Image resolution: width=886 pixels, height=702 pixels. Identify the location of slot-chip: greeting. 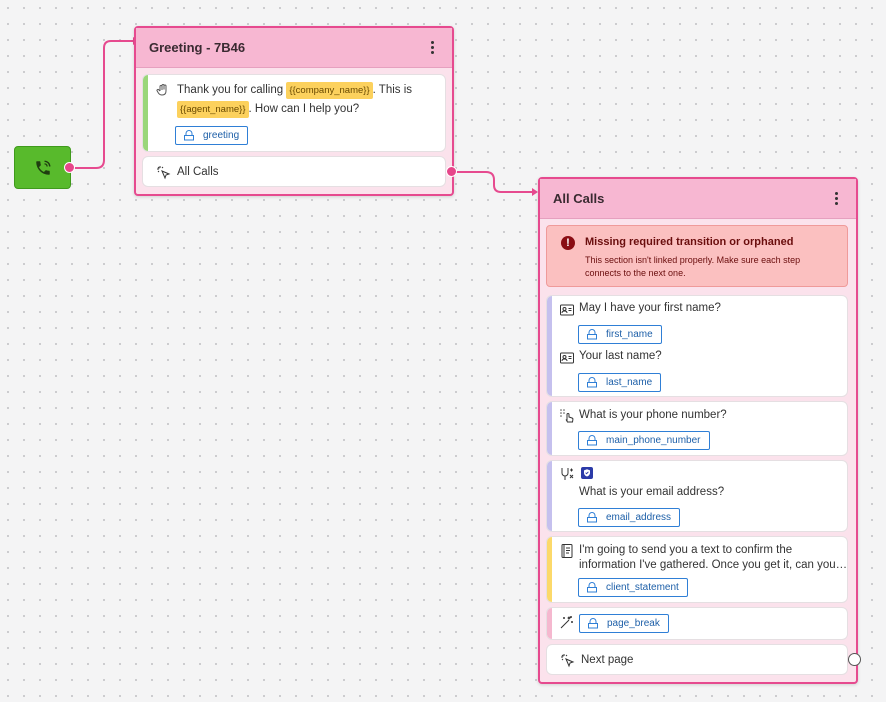
(212, 135).